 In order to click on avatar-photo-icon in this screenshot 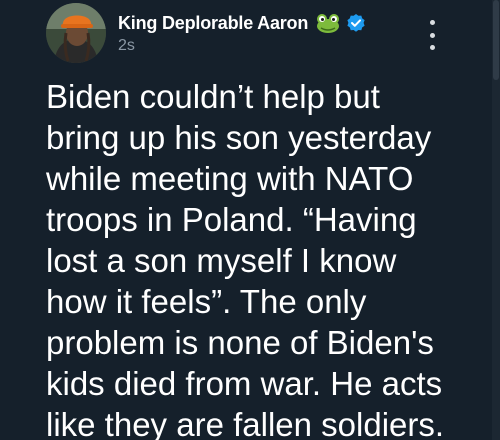, I will do `click(76, 33)`.